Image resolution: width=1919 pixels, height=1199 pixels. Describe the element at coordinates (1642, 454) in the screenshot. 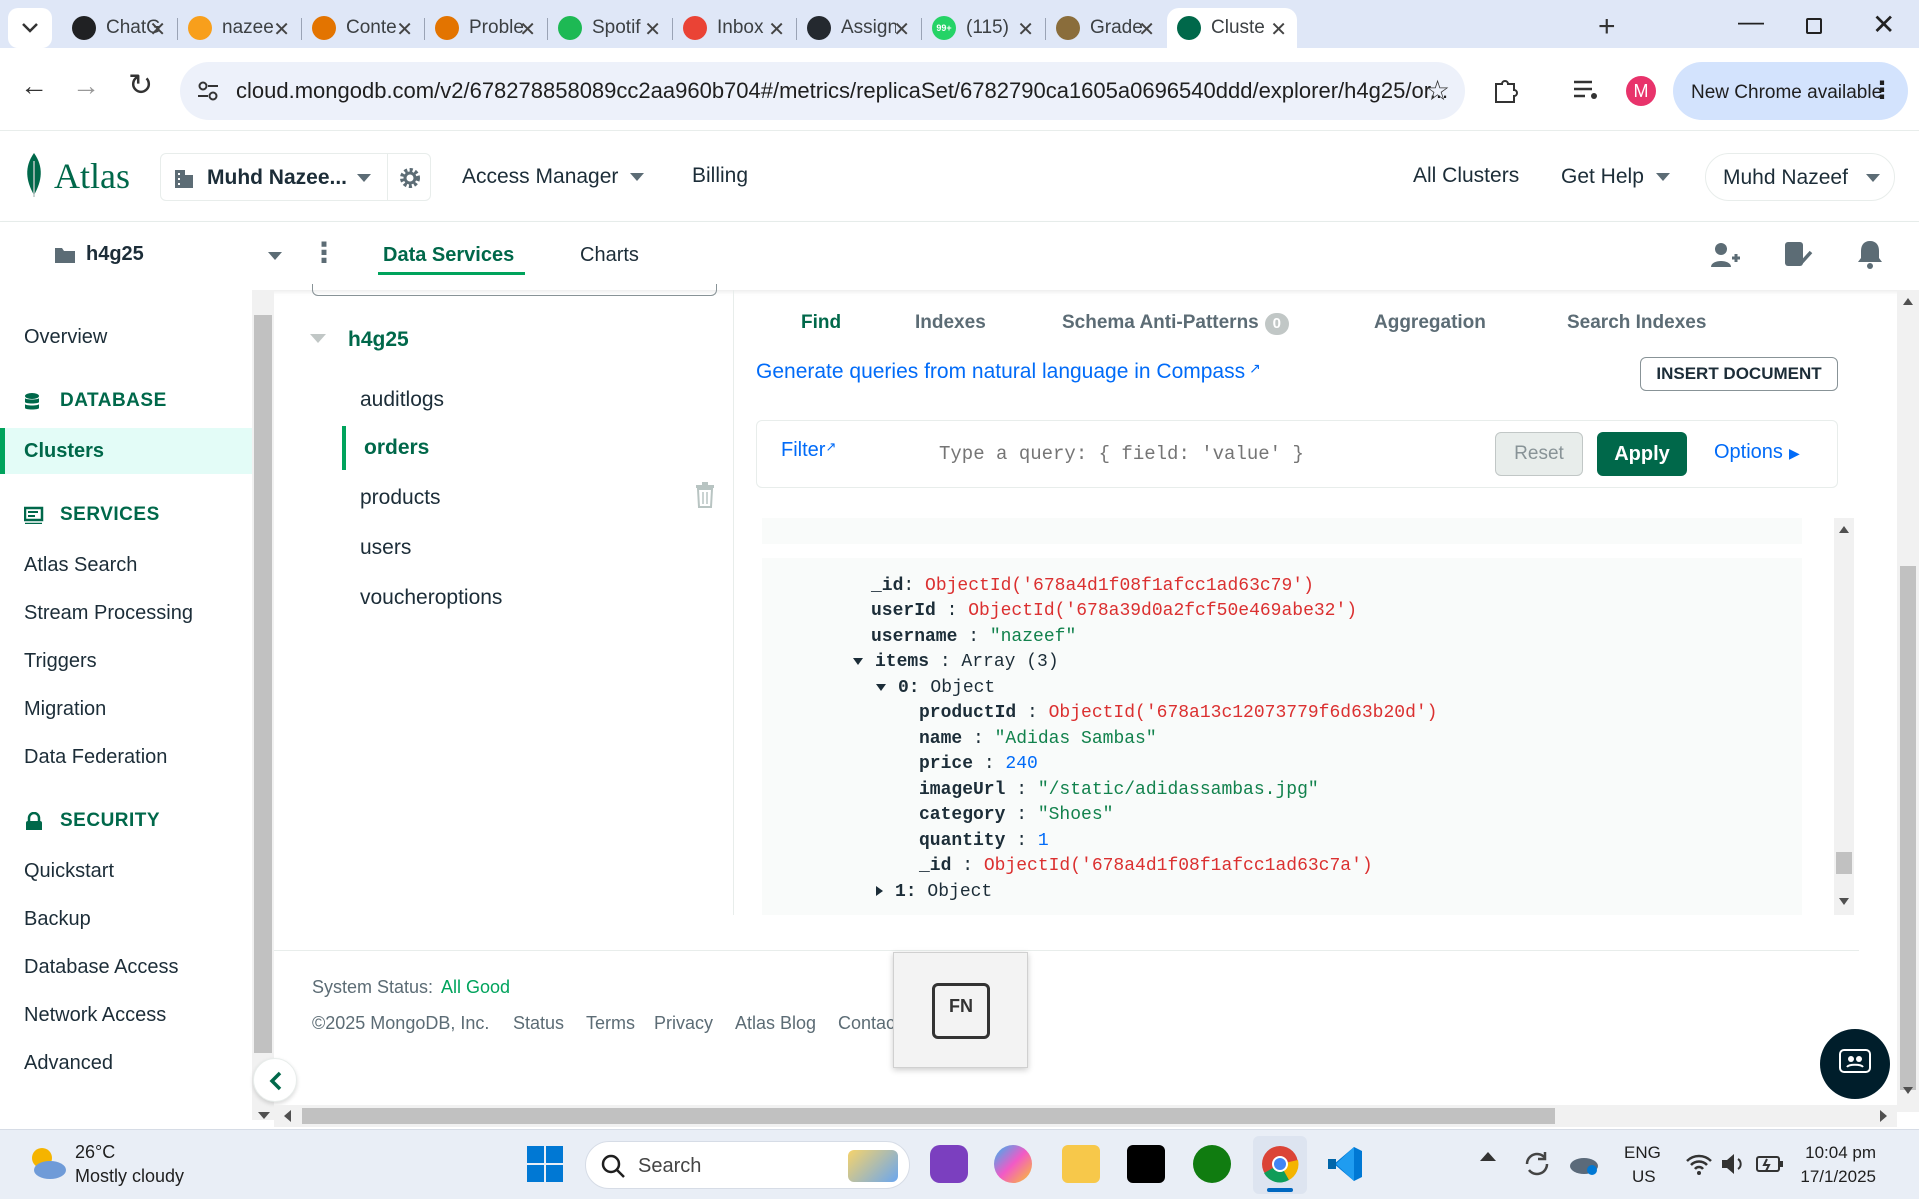

I see `apply-button: Apply` at that location.